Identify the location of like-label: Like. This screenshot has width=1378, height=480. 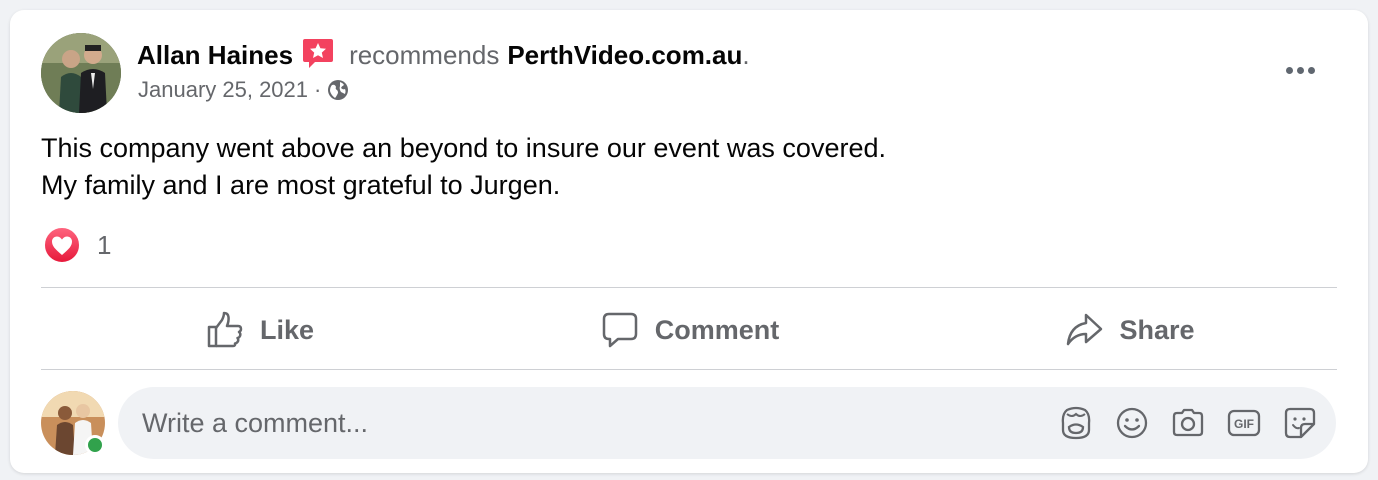
(287, 329).